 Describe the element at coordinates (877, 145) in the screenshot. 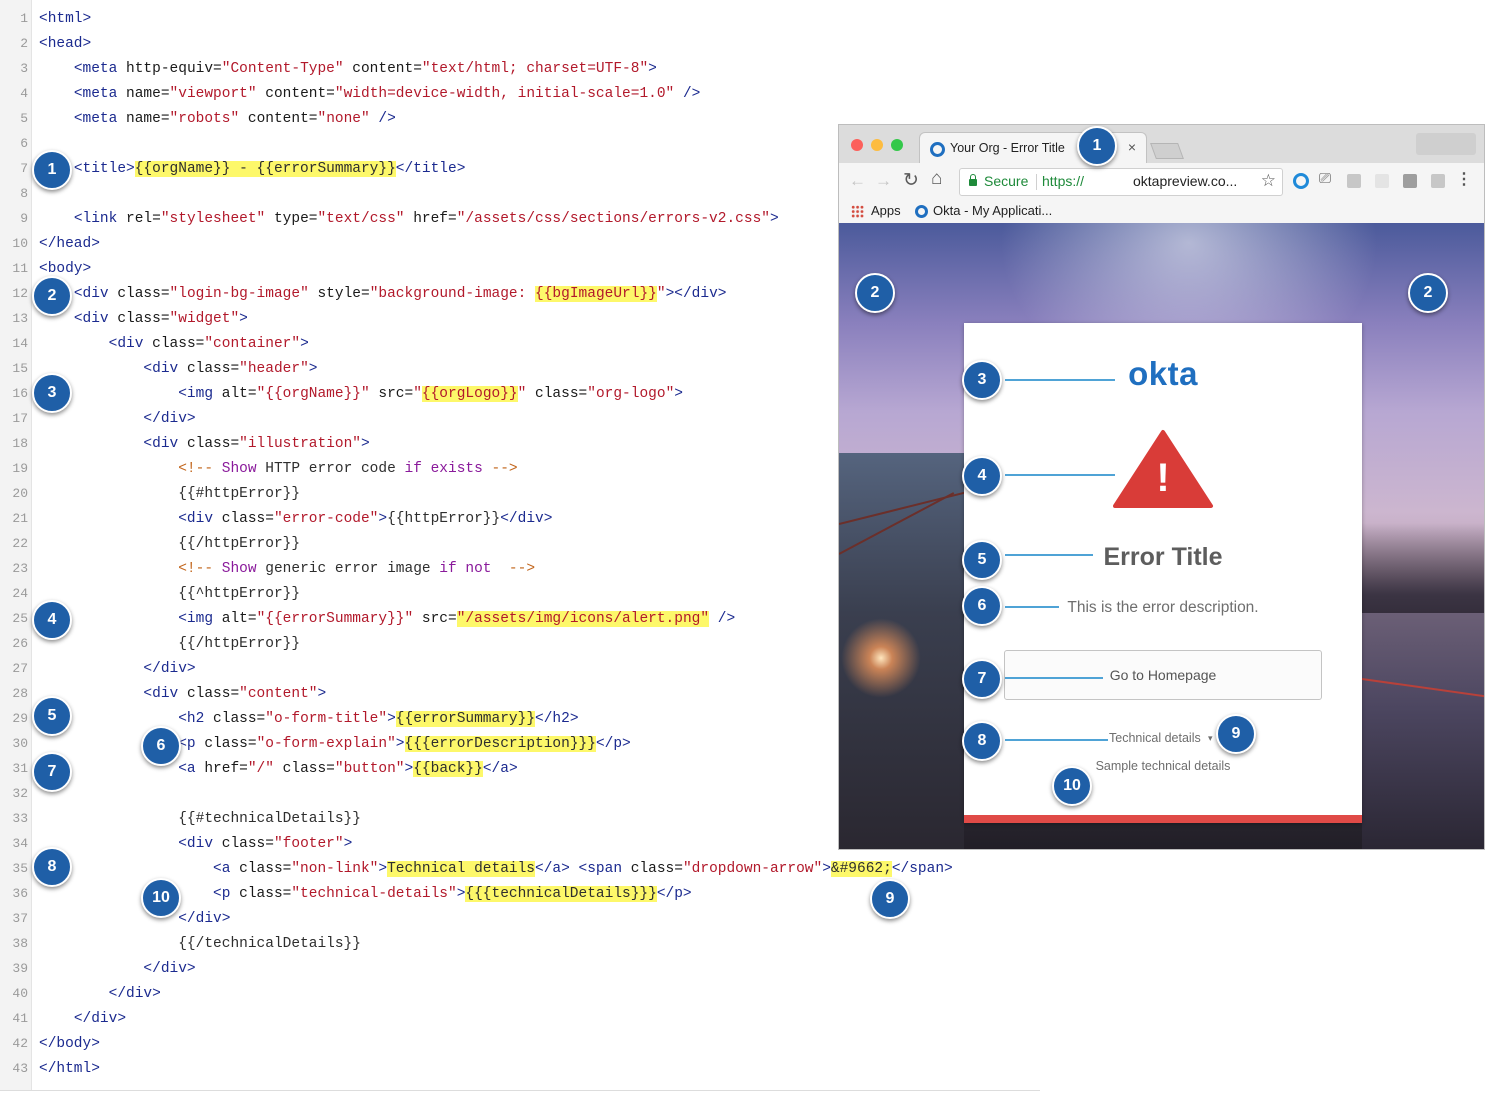

I see `minimize-window-button` at that location.